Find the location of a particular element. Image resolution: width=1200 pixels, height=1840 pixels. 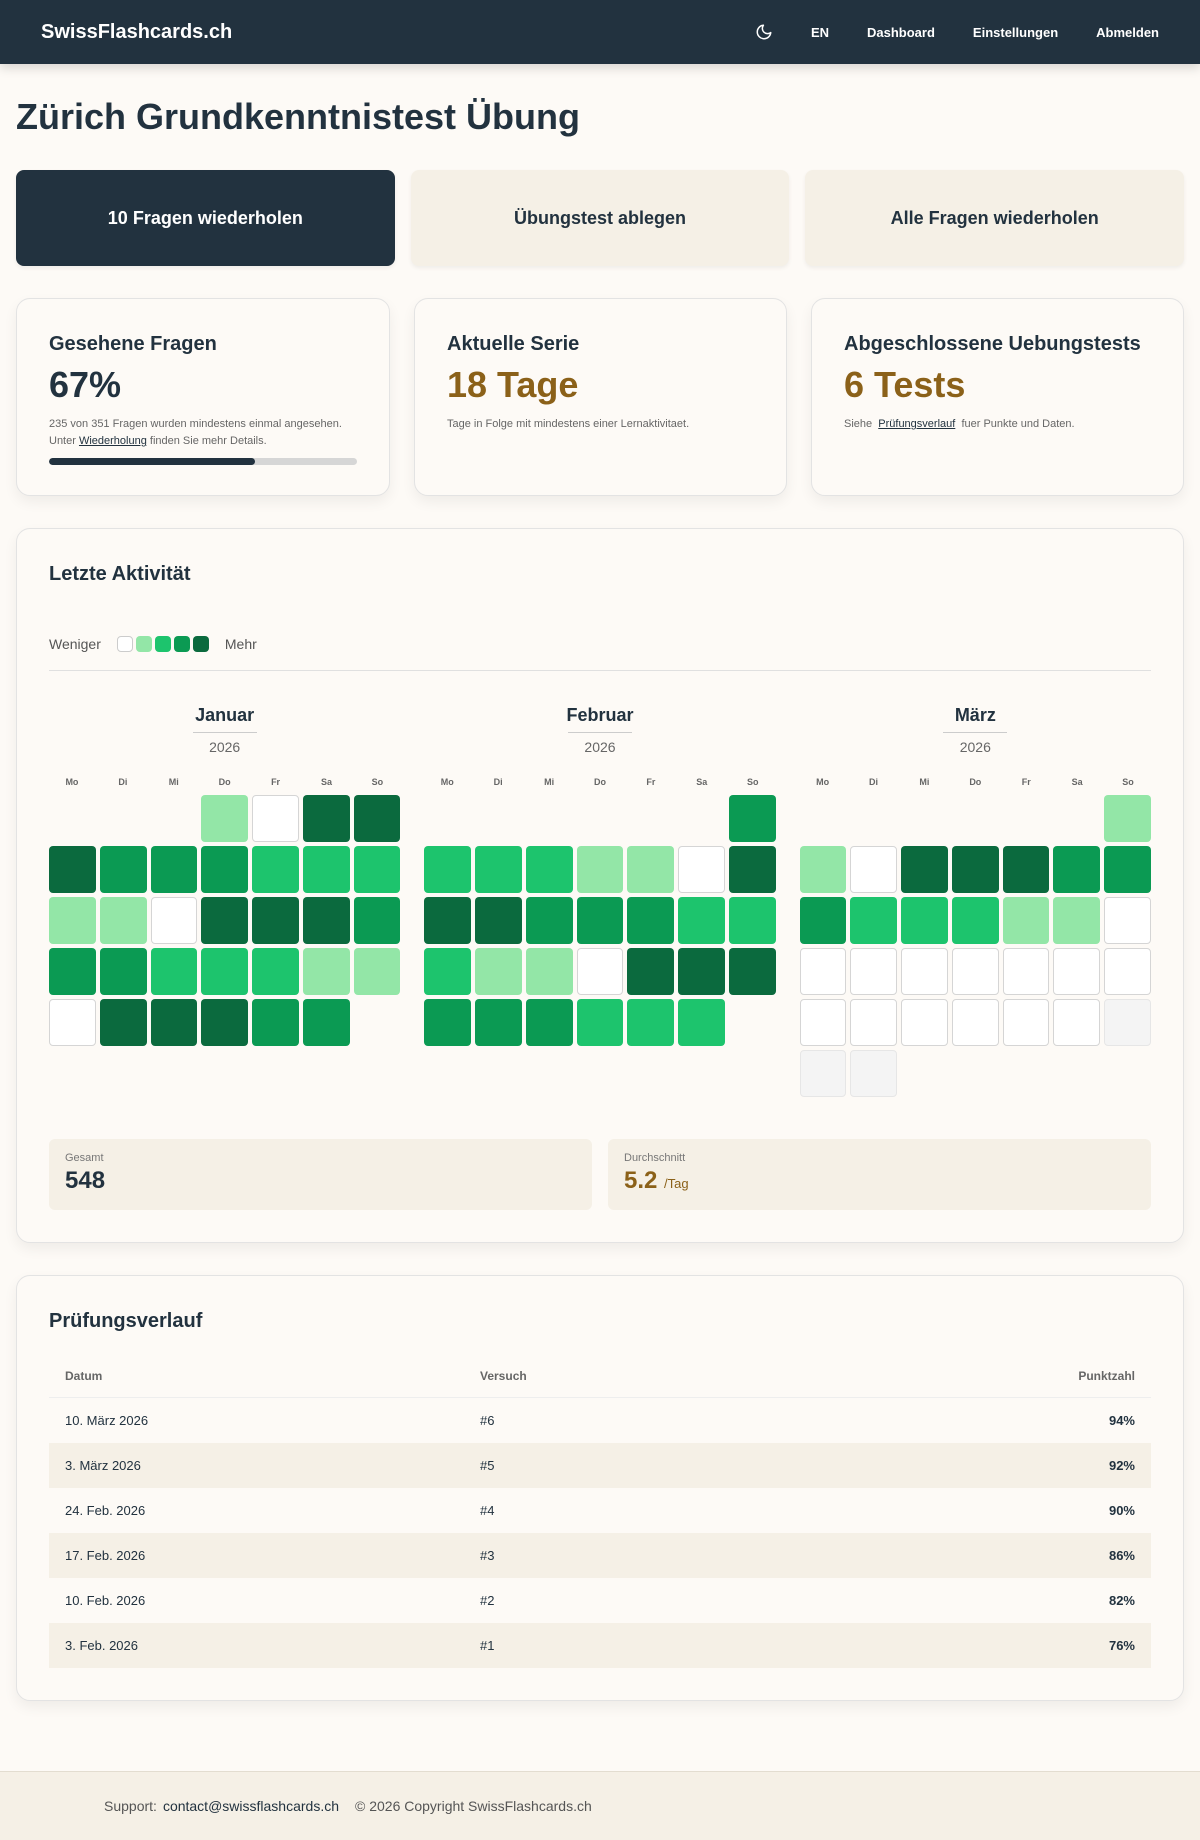

practice-test-button: Übungstest ablegen is located at coordinates (600, 218).